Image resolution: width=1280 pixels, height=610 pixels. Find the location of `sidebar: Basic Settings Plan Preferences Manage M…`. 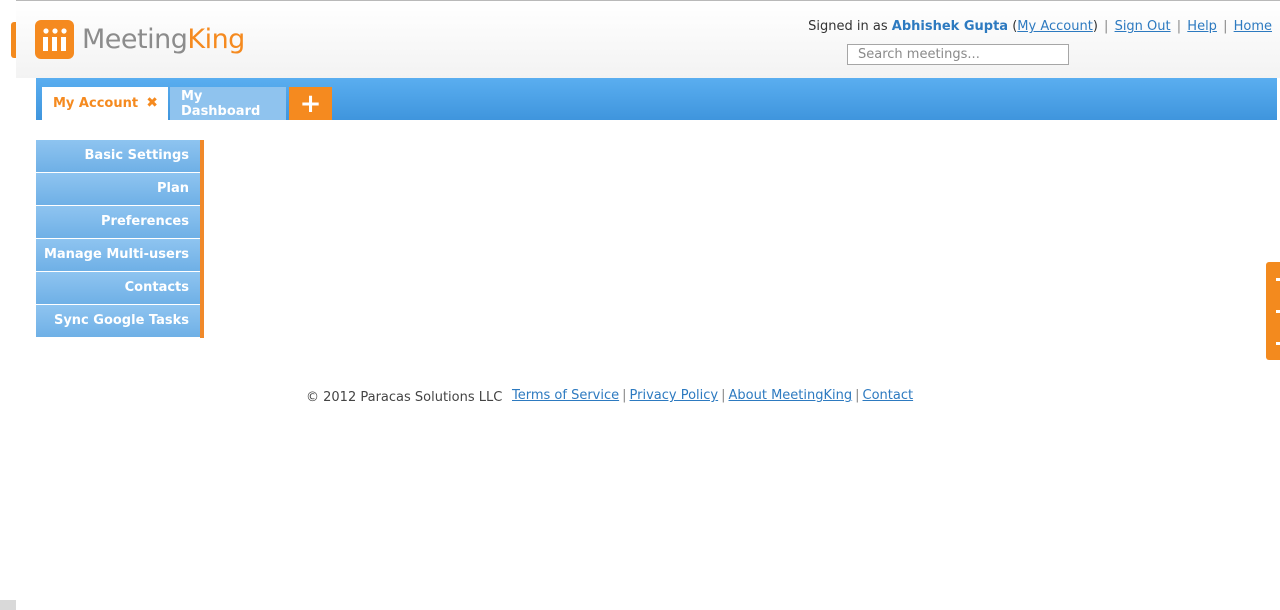

sidebar: Basic Settings Plan Preferences Manage M… is located at coordinates (120, 239).